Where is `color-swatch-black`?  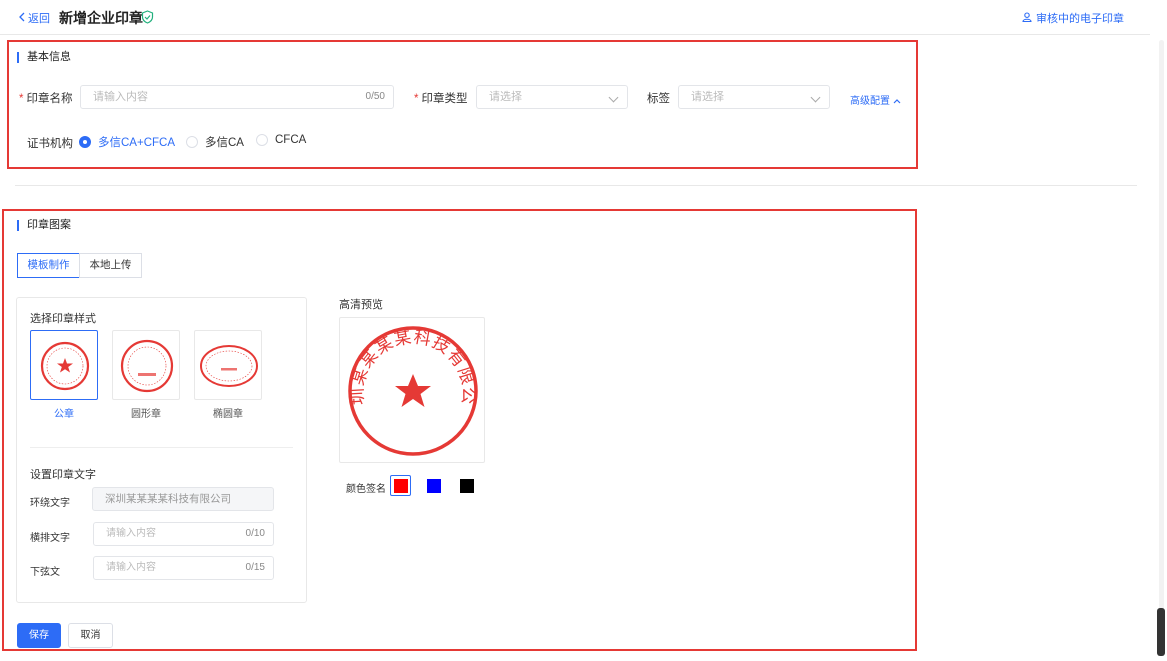 color-swatch-black is located at coordinates (467, 486).